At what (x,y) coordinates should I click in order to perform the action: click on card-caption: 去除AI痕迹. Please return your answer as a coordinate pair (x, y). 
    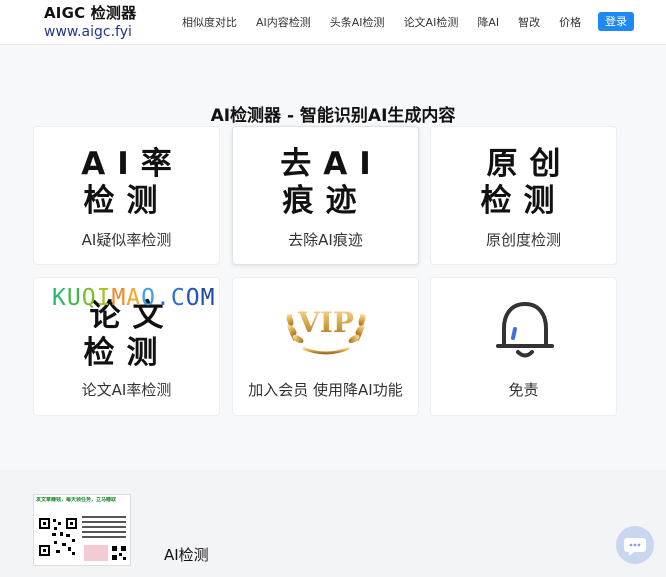
    Looking at the image, I should click on (325, 240).